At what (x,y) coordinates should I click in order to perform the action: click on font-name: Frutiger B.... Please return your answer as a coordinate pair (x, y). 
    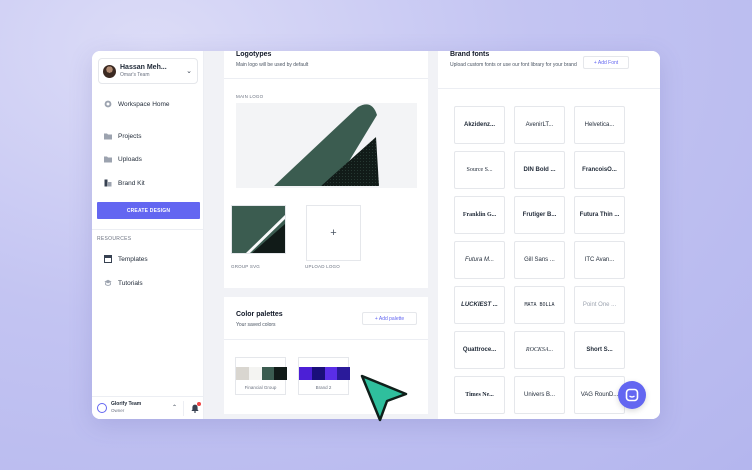
    Looking at the image, I should click on (539, 215).